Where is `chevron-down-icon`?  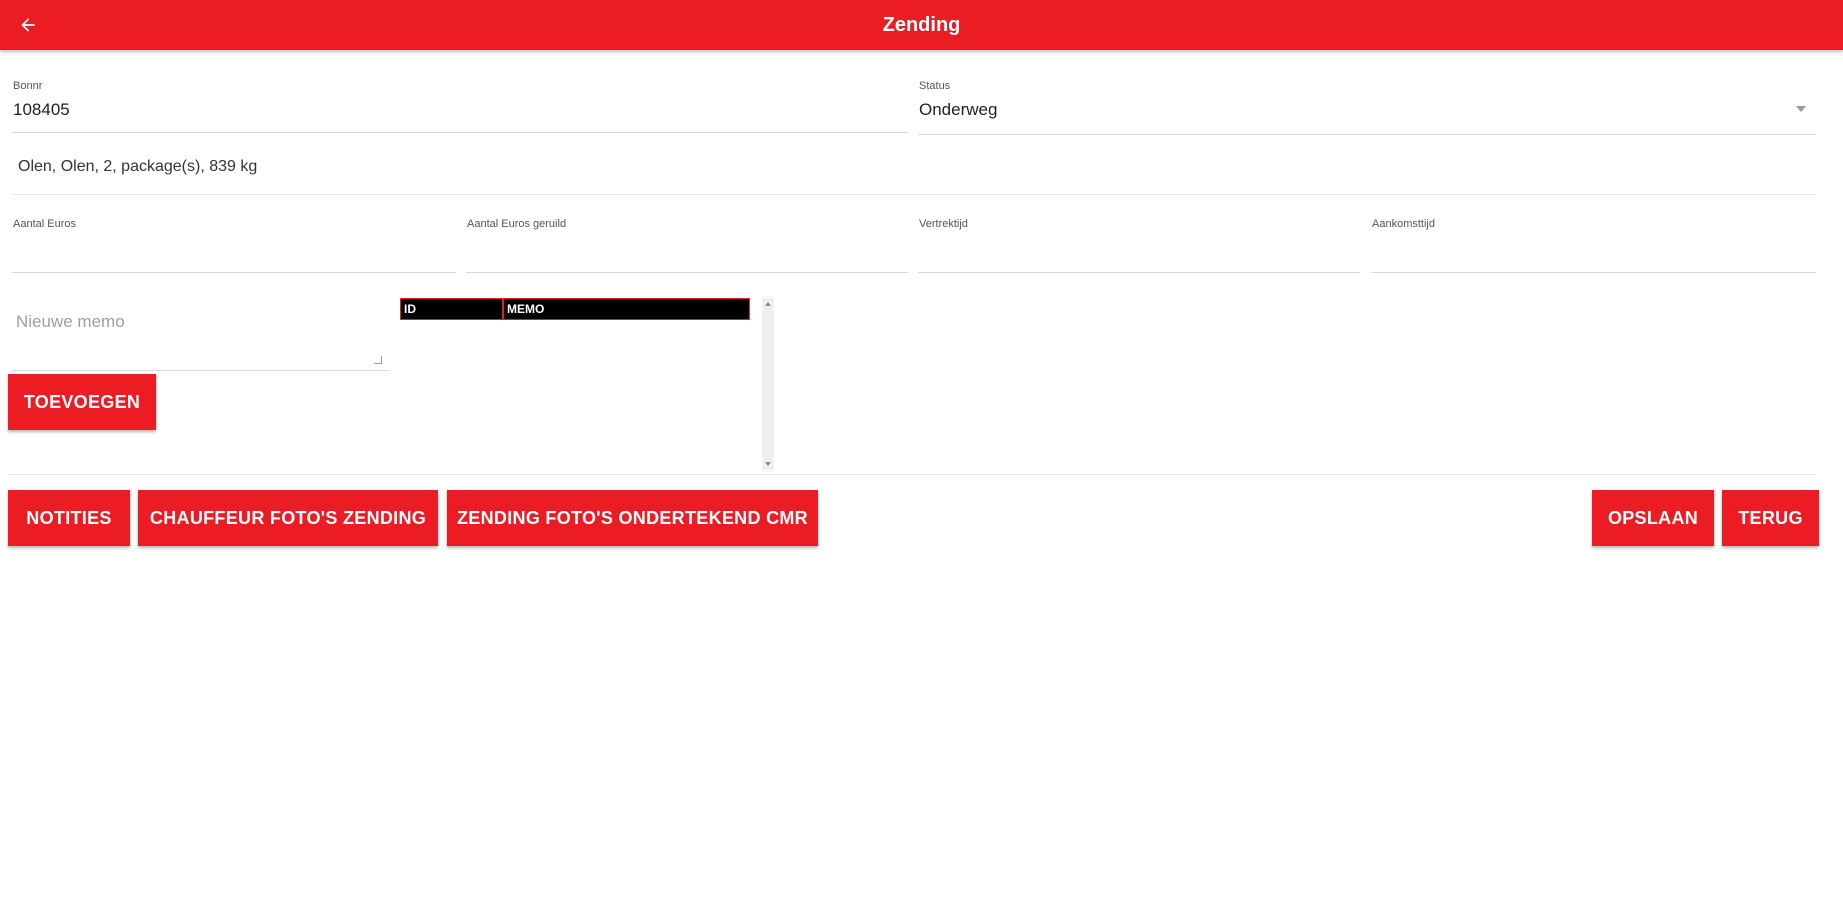 chevron-down-icon is located at coordinates (1801, 109).